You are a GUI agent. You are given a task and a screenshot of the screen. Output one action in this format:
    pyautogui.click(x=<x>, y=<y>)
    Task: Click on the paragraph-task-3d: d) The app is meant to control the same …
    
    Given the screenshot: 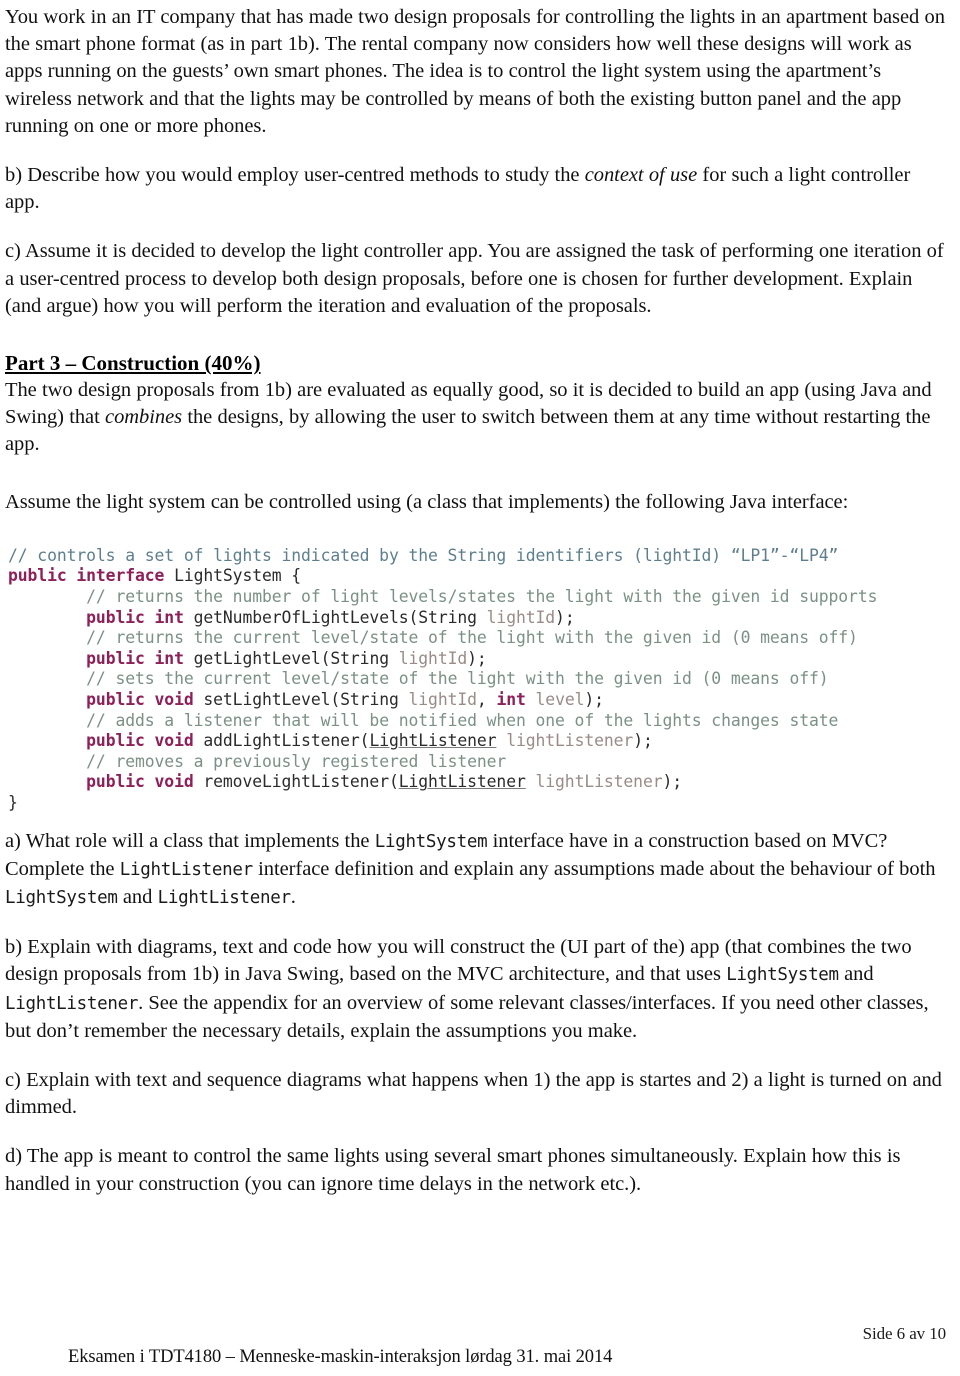 What is the action you would take?
    pyautogui.click(x=453, y=1170)
    